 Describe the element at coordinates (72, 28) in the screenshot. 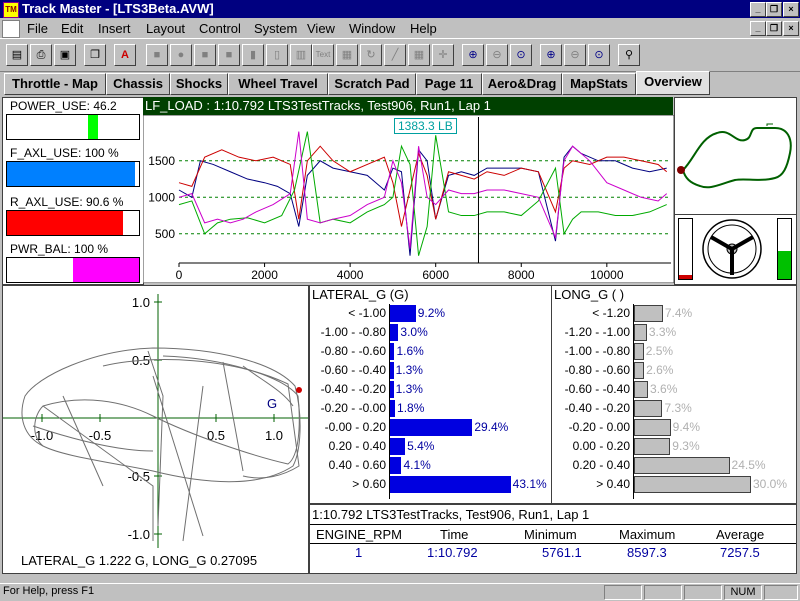

I see `menu-edit: Edit` at that location.